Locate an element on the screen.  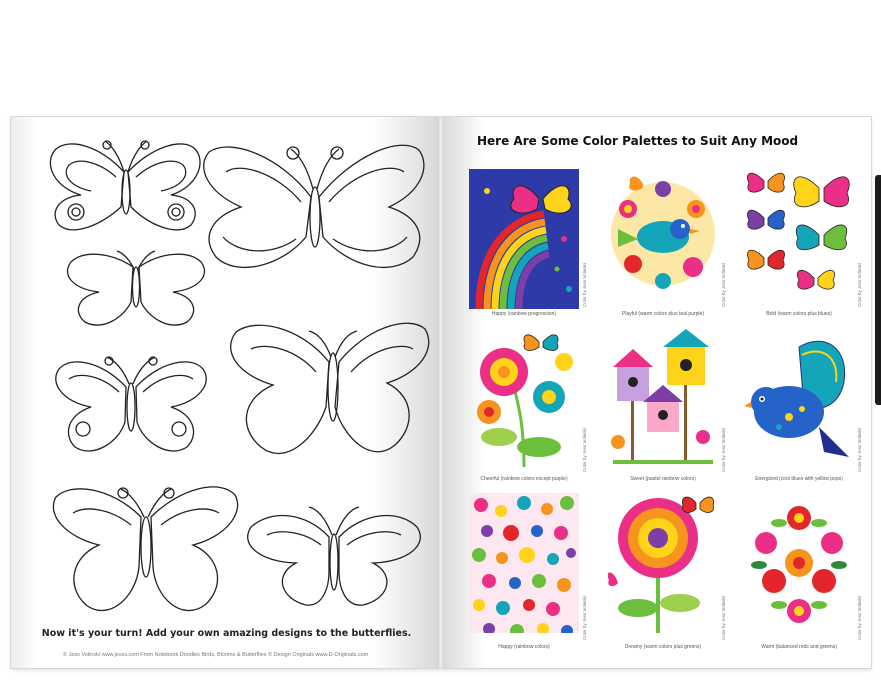
palette-caption-4: Cheerful (rainbow colors except purple) is located at coordinates (524, 479).